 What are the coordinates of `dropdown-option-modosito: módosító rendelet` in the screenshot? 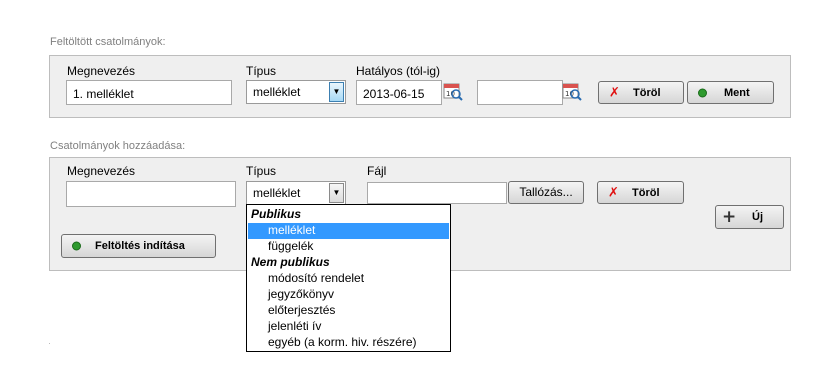 It's located at (348, 279).